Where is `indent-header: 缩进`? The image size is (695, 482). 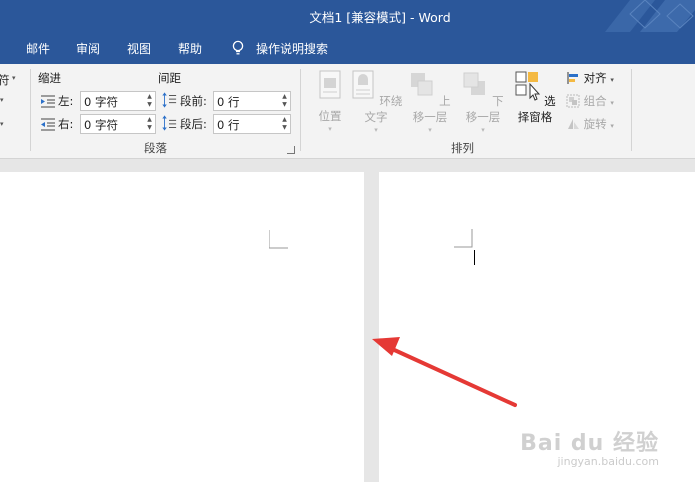 indent-header: 缩进 is located at coordinates (49, 78).